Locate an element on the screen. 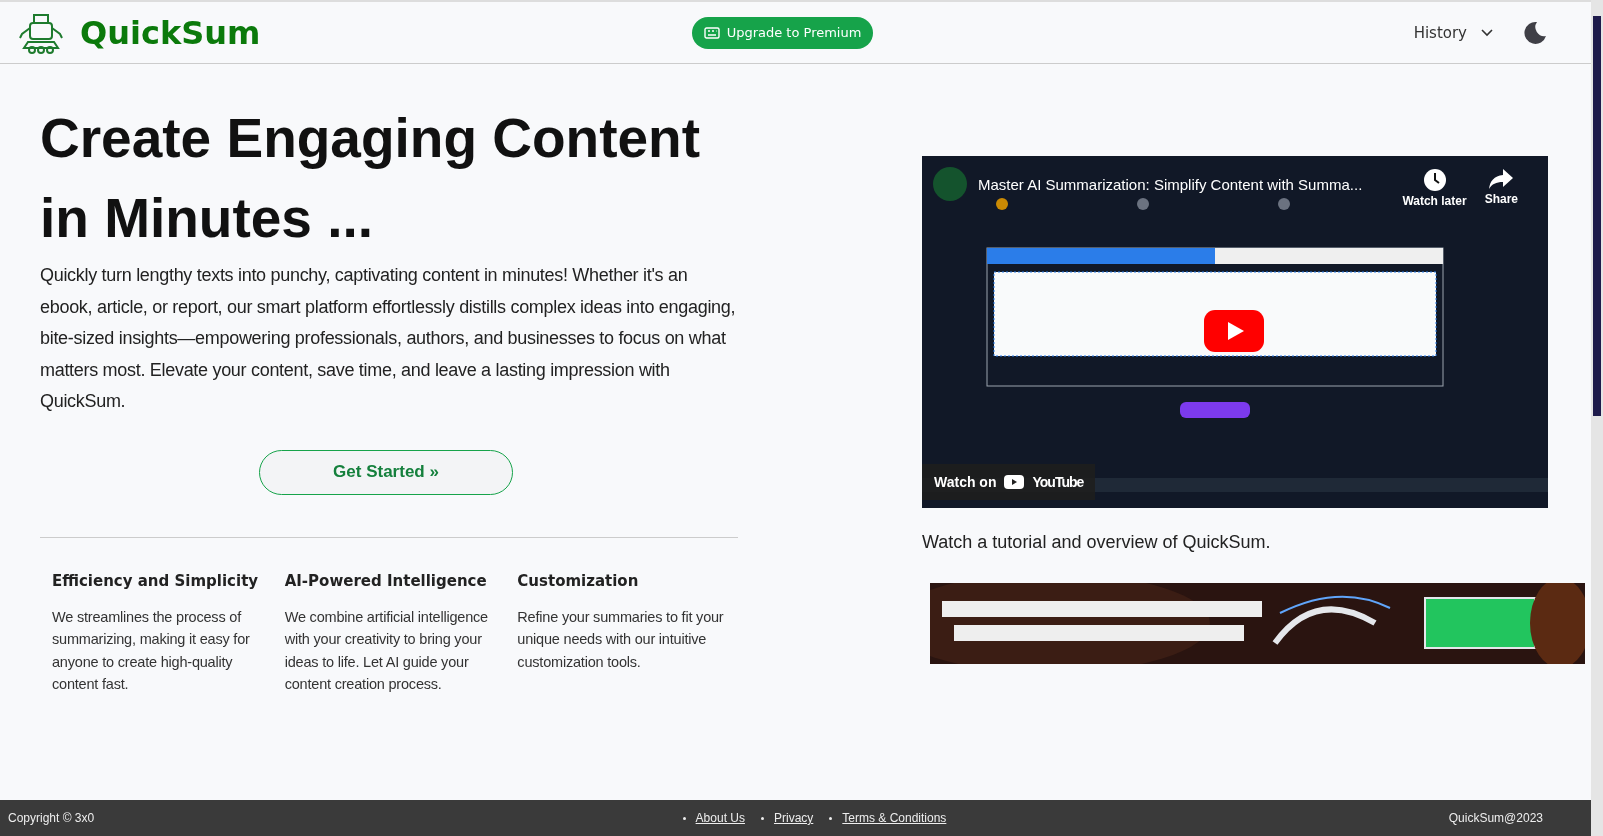 The image size is (1603, 836). feature-text: We streamlines the process of summarizing, making it easy for anyone to create high-quality content fast. is located at coordinates (151, 650).